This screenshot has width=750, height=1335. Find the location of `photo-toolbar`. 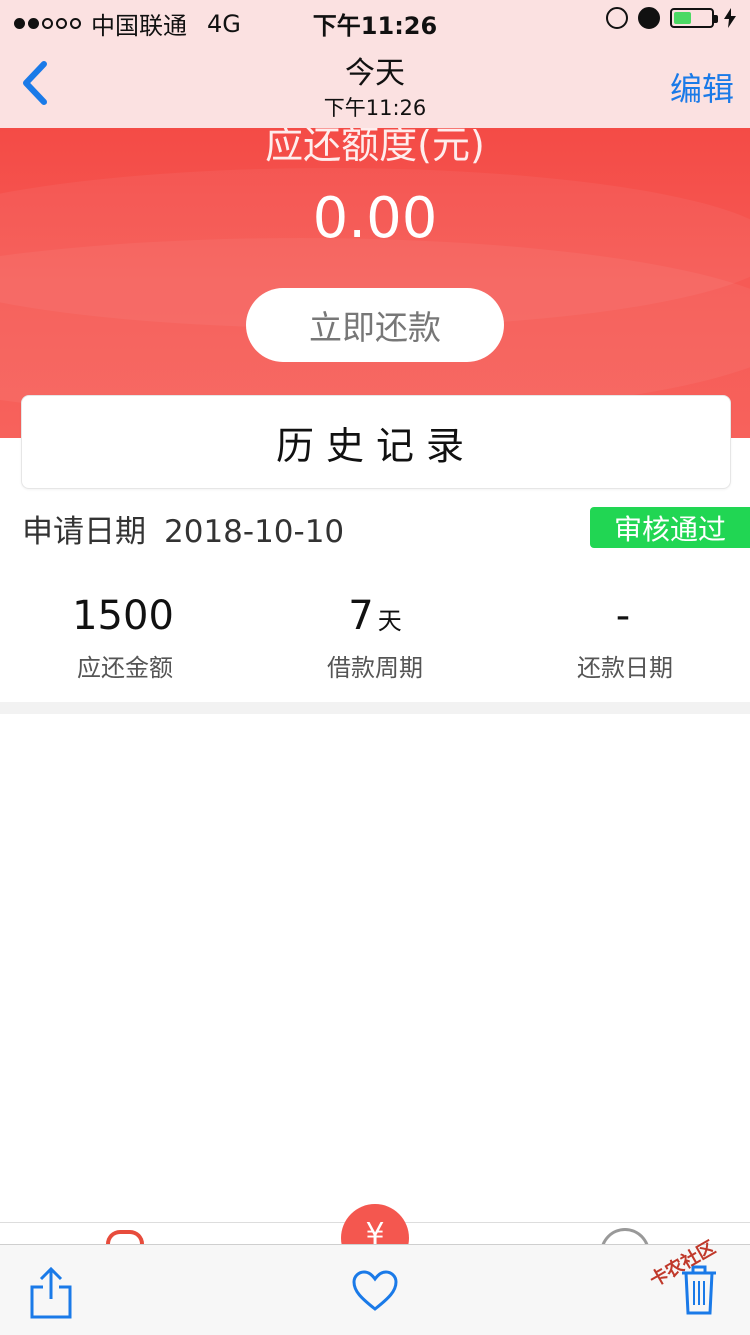

photo-toolbar is located at coordinates (375, 1289).